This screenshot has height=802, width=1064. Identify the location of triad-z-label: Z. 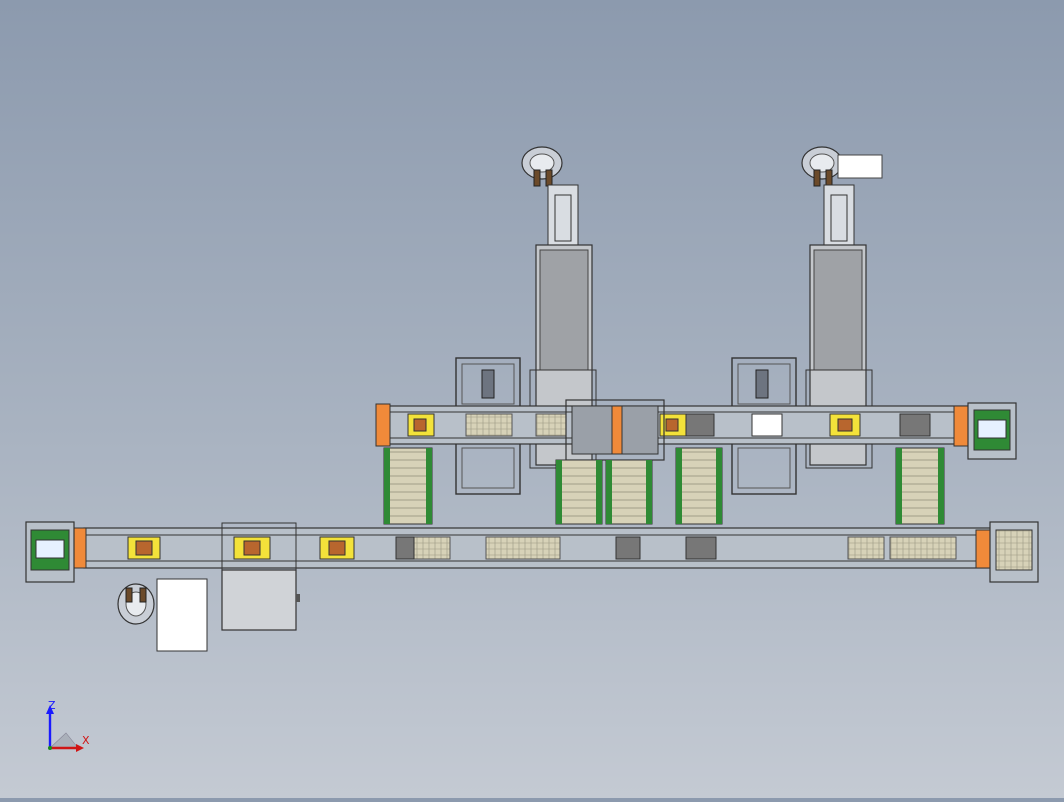
(52, 705).